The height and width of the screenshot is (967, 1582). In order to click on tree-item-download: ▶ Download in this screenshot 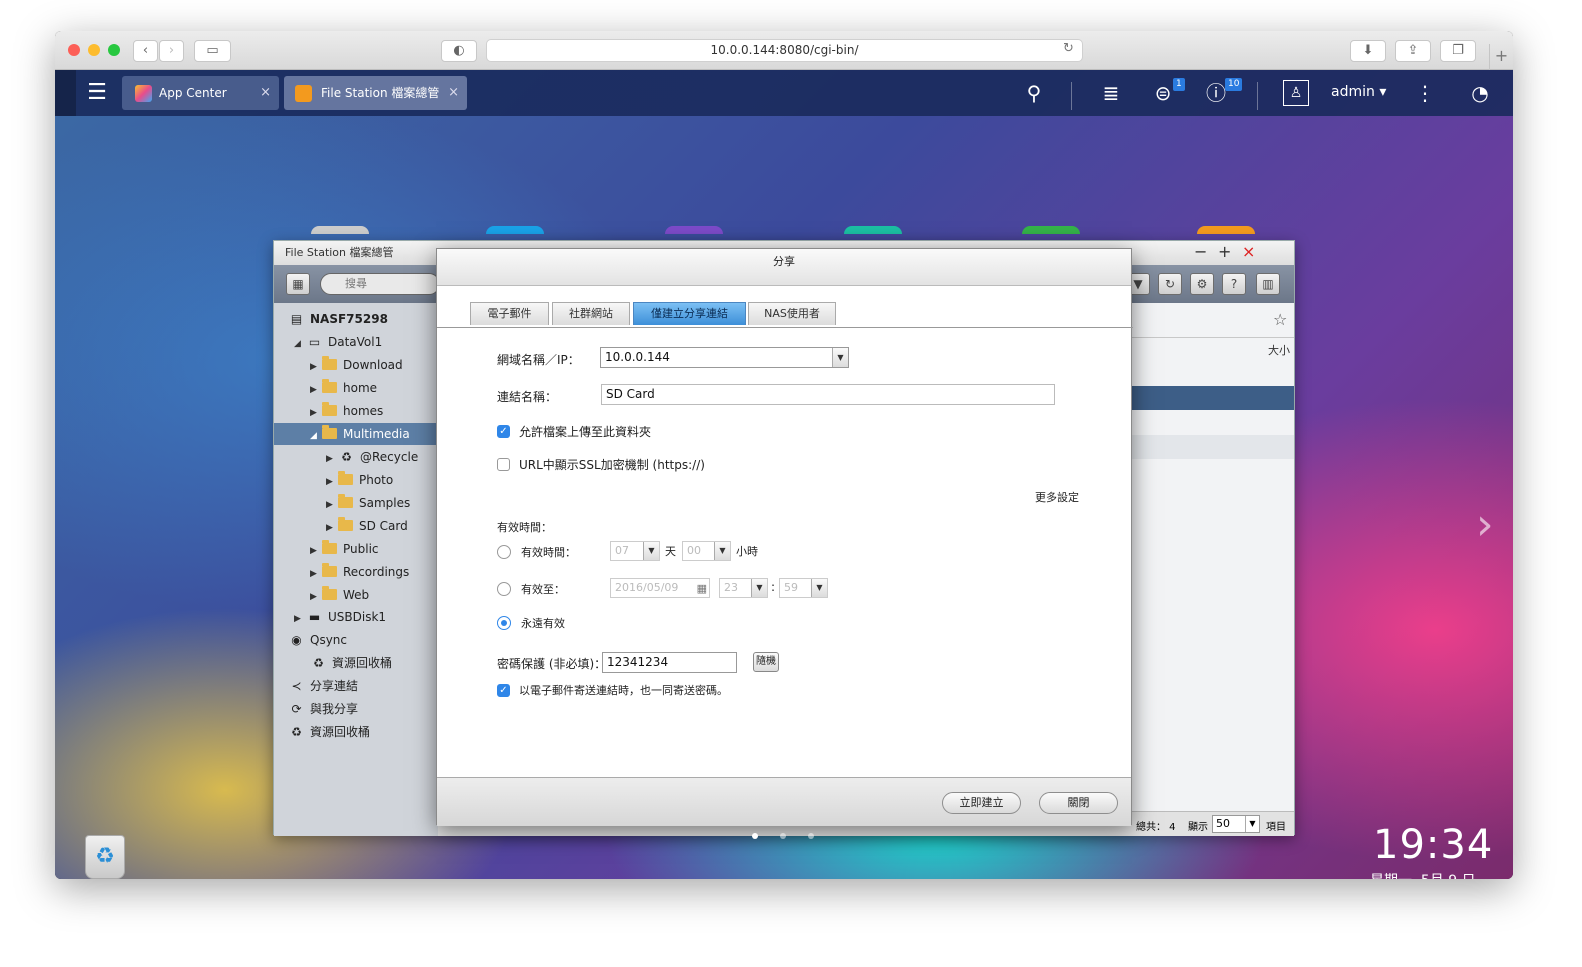, I will do `click(356, 365)`.